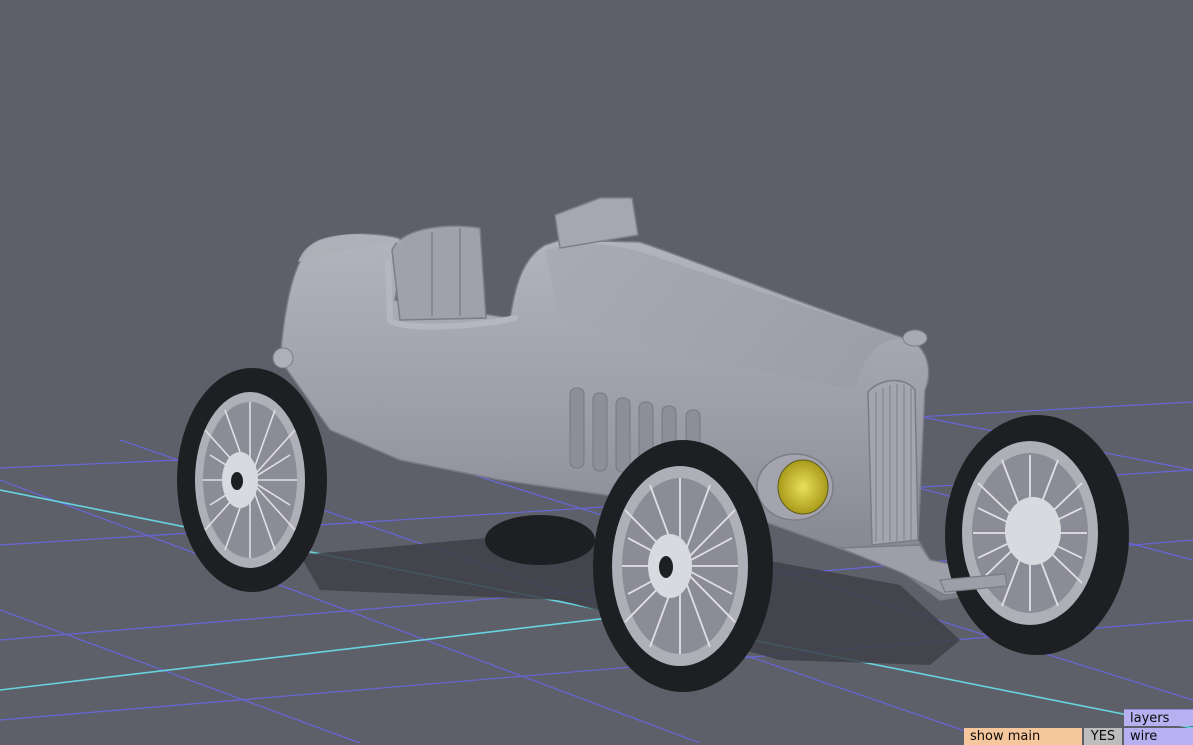 The height and width of the screenshot is (745, 1193). What do you see at coordinates (683, 566) in the screenshot?
I see `front-near-wheel` at bounding box center [683, 566].